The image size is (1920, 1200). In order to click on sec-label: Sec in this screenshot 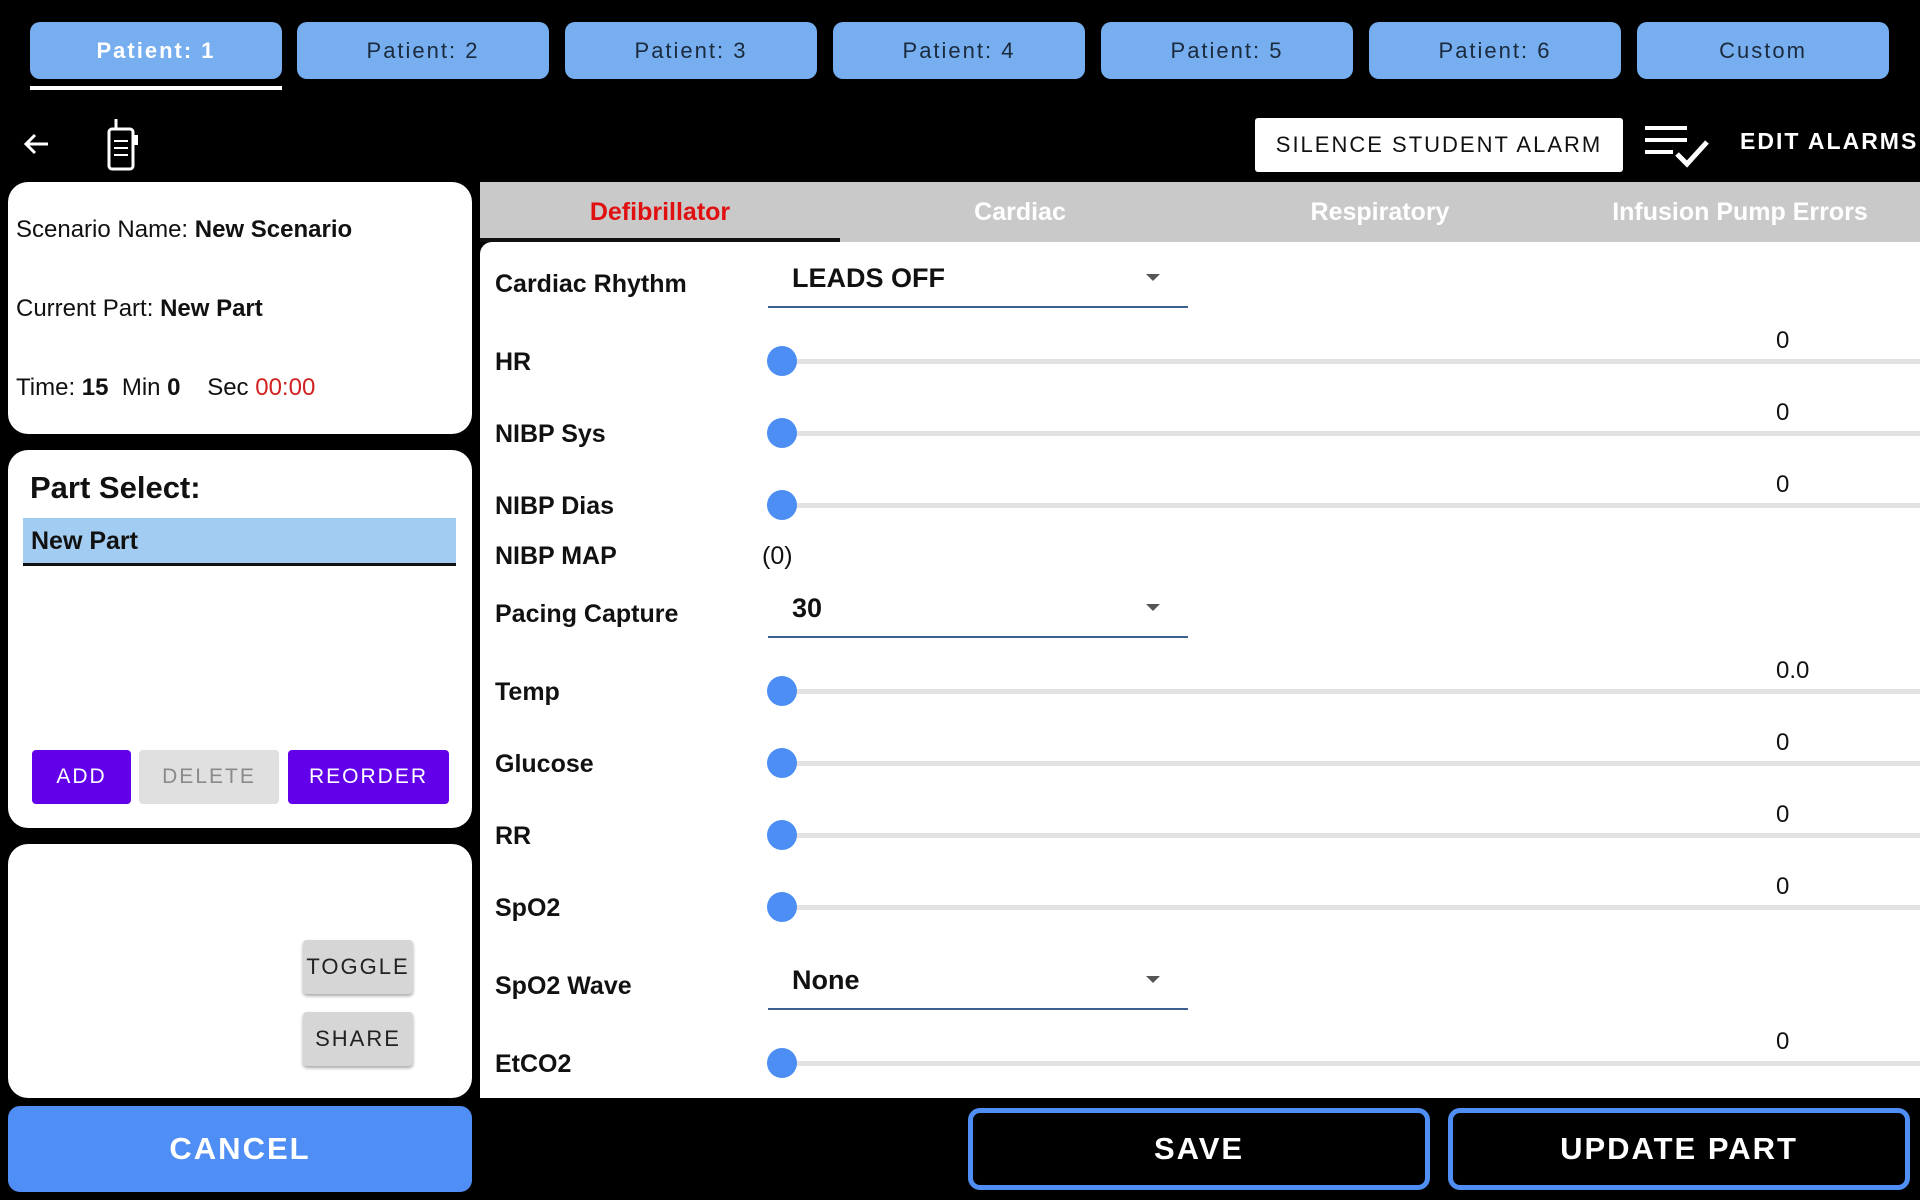, I will do `click(228, 387)`.